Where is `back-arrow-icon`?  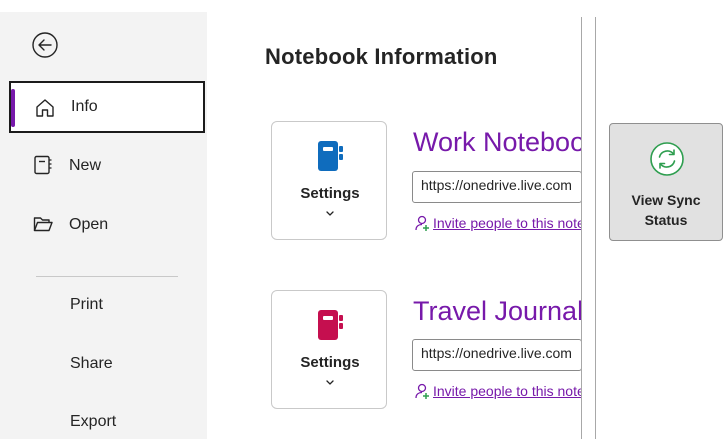 back-arrow-icon is located at coordinates (45, 45).